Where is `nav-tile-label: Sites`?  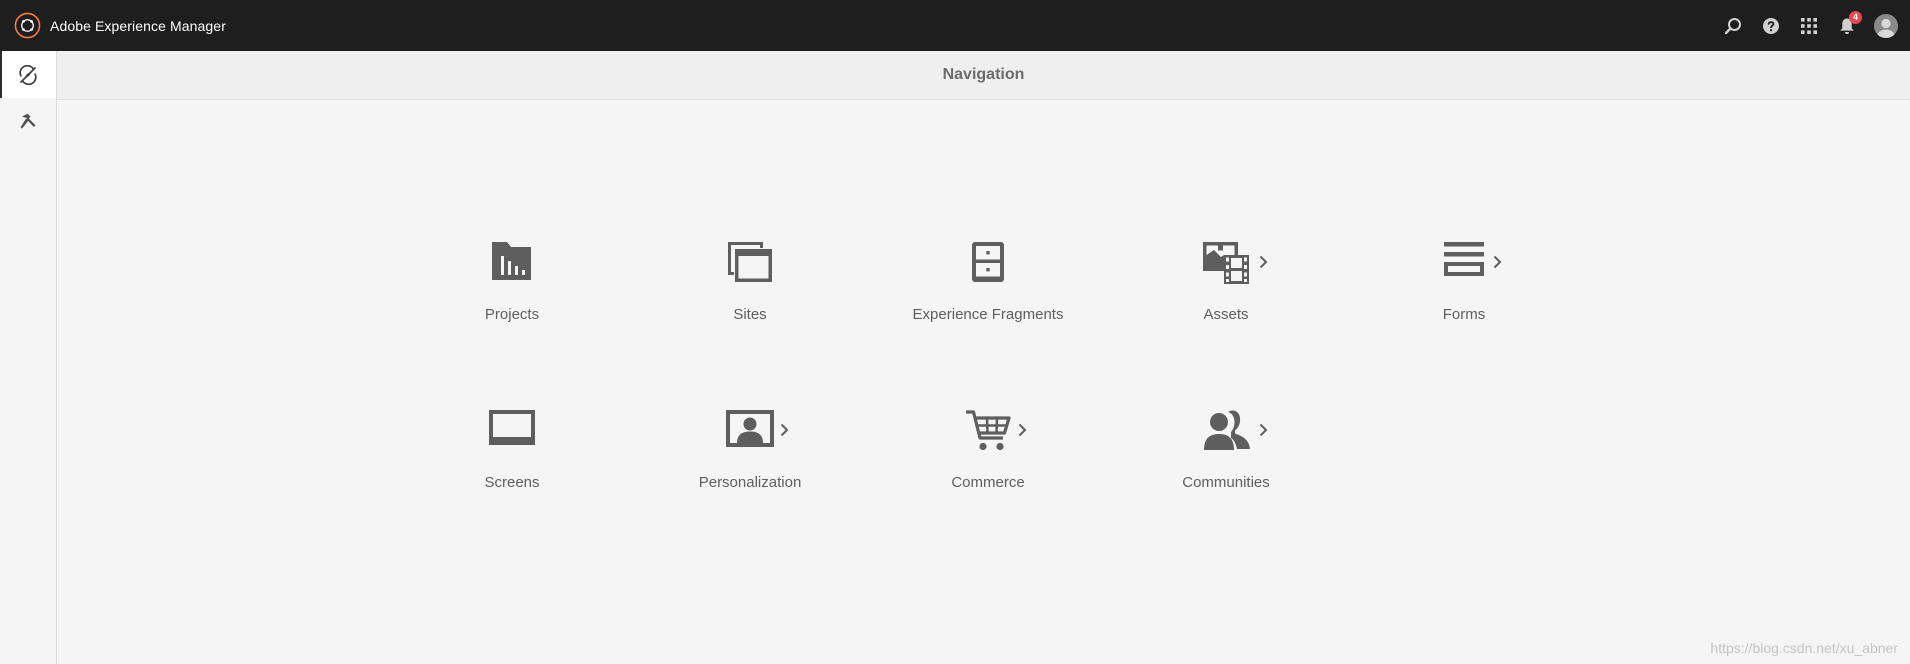
nav-tile-label: Sites is located at coordinates (750, 314).